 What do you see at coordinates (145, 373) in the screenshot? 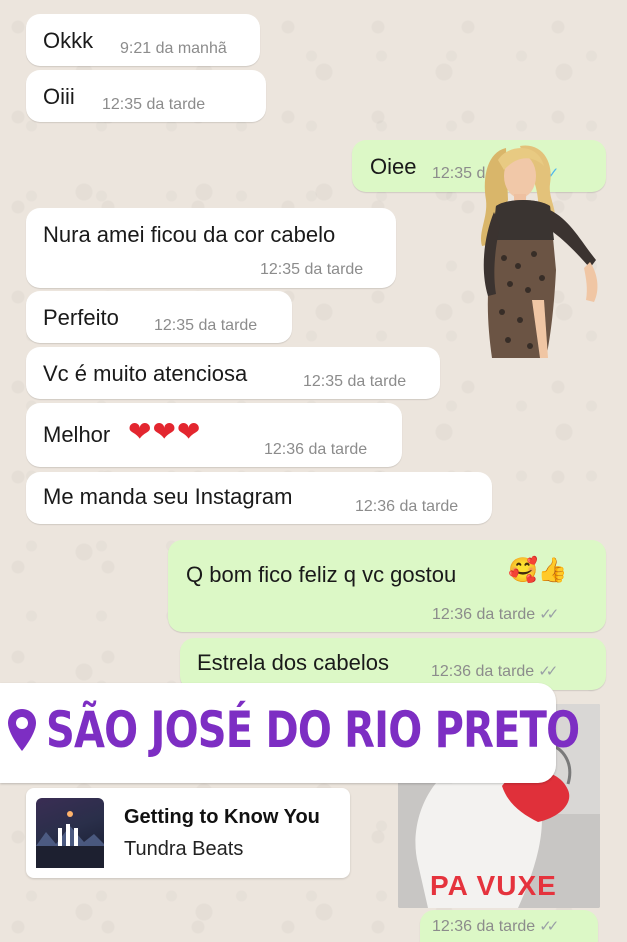
I see `message-text: Vc é muito atenciosa` at bounding box center [145, 373].